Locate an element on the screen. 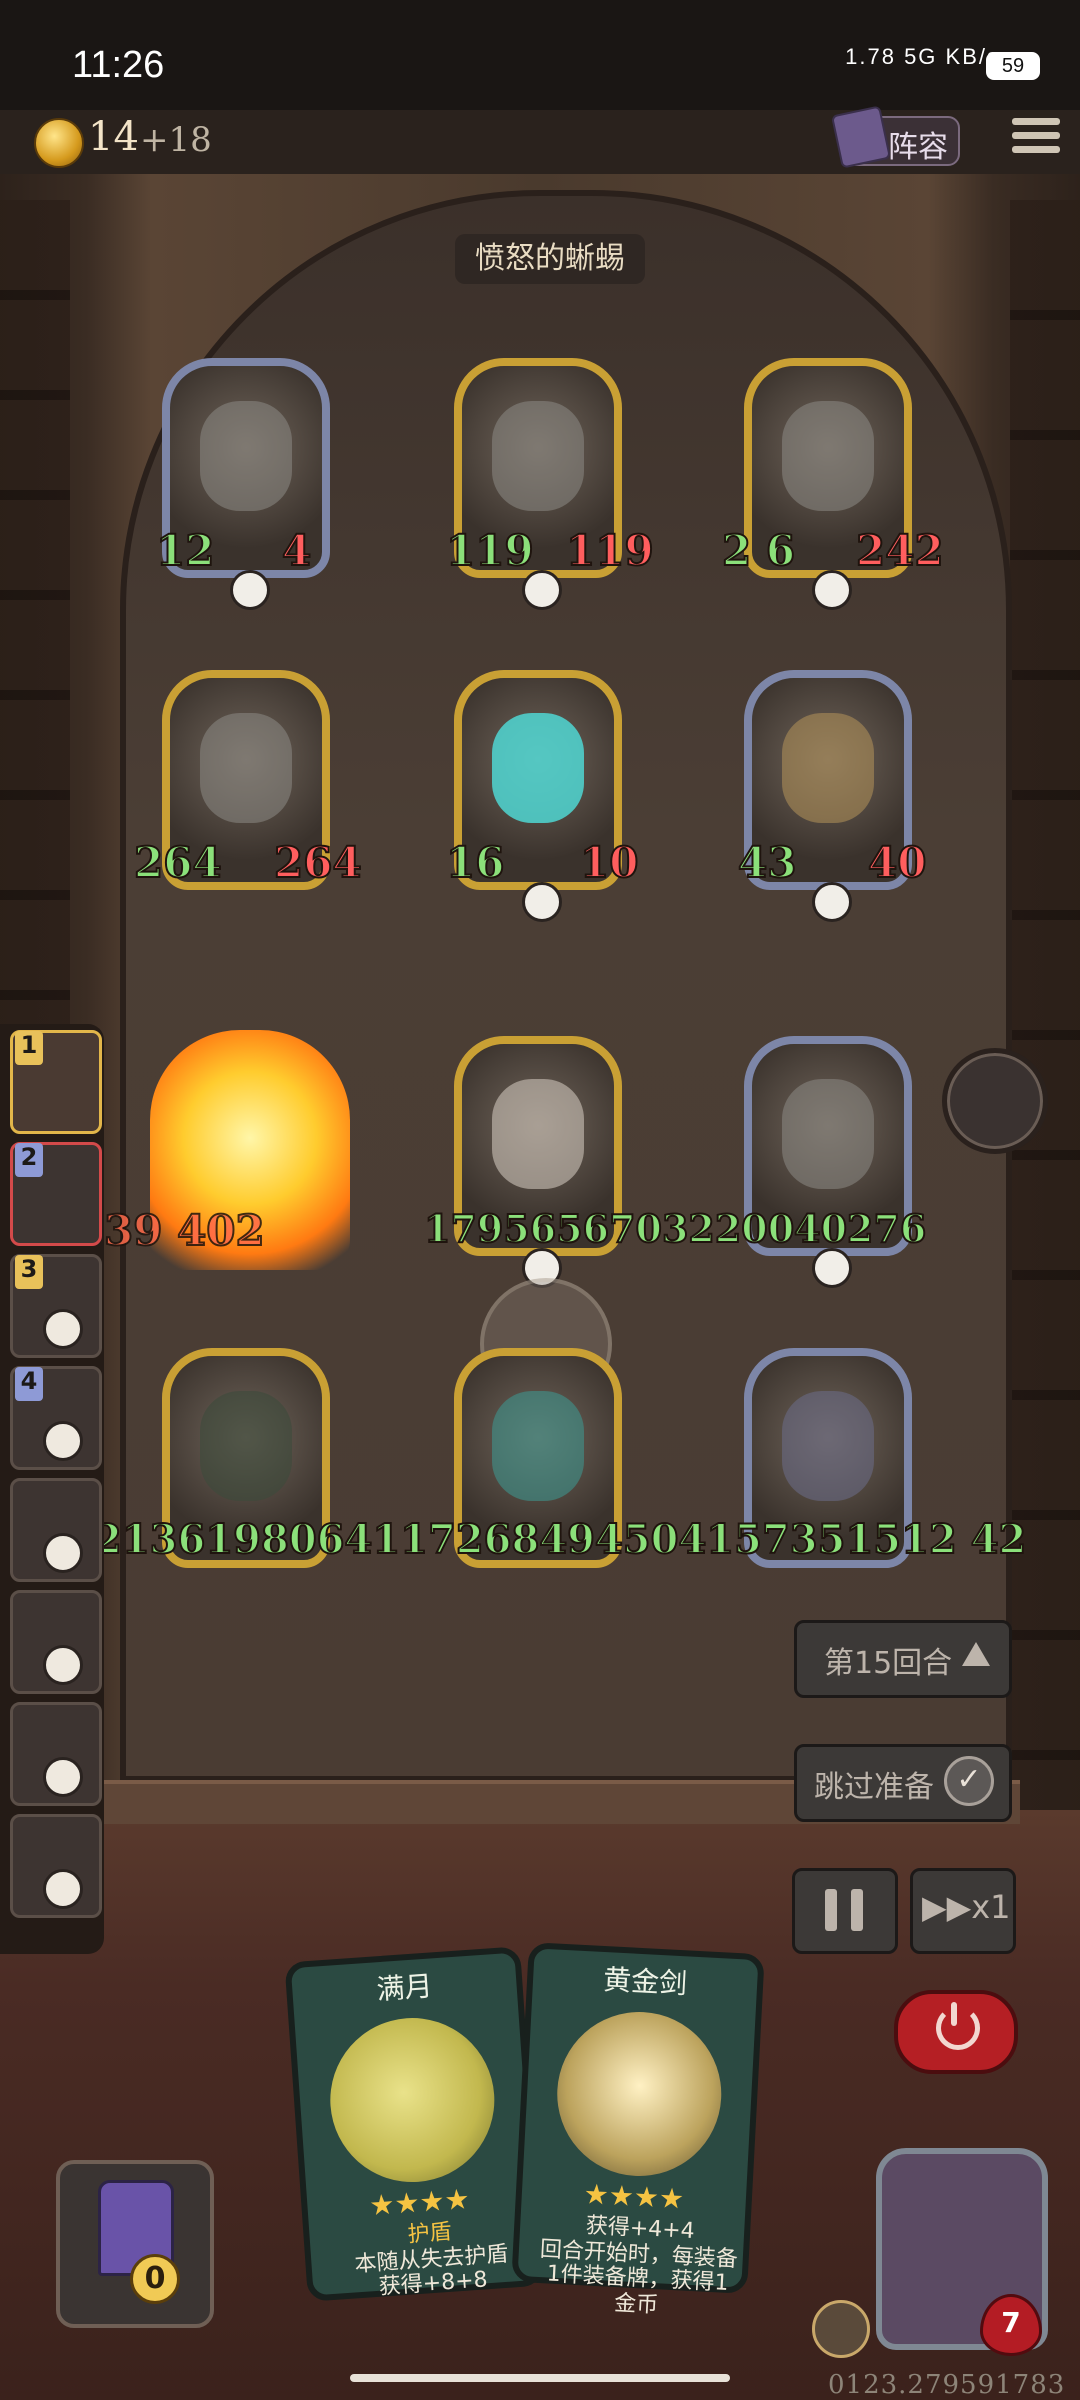 This screenshot has height=2400, width=1080. chevron-up-icon is located at coordinates (976, 1654).